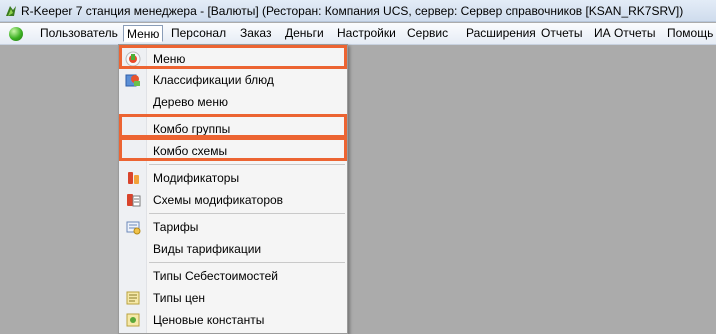 Image resolution: width=716 pixels, height=334 pixels. What do you see at coordinates (198, 33) in the screenshot?
I see `menubar-item-personnel: Персонал` at bounding box center [198, 33].